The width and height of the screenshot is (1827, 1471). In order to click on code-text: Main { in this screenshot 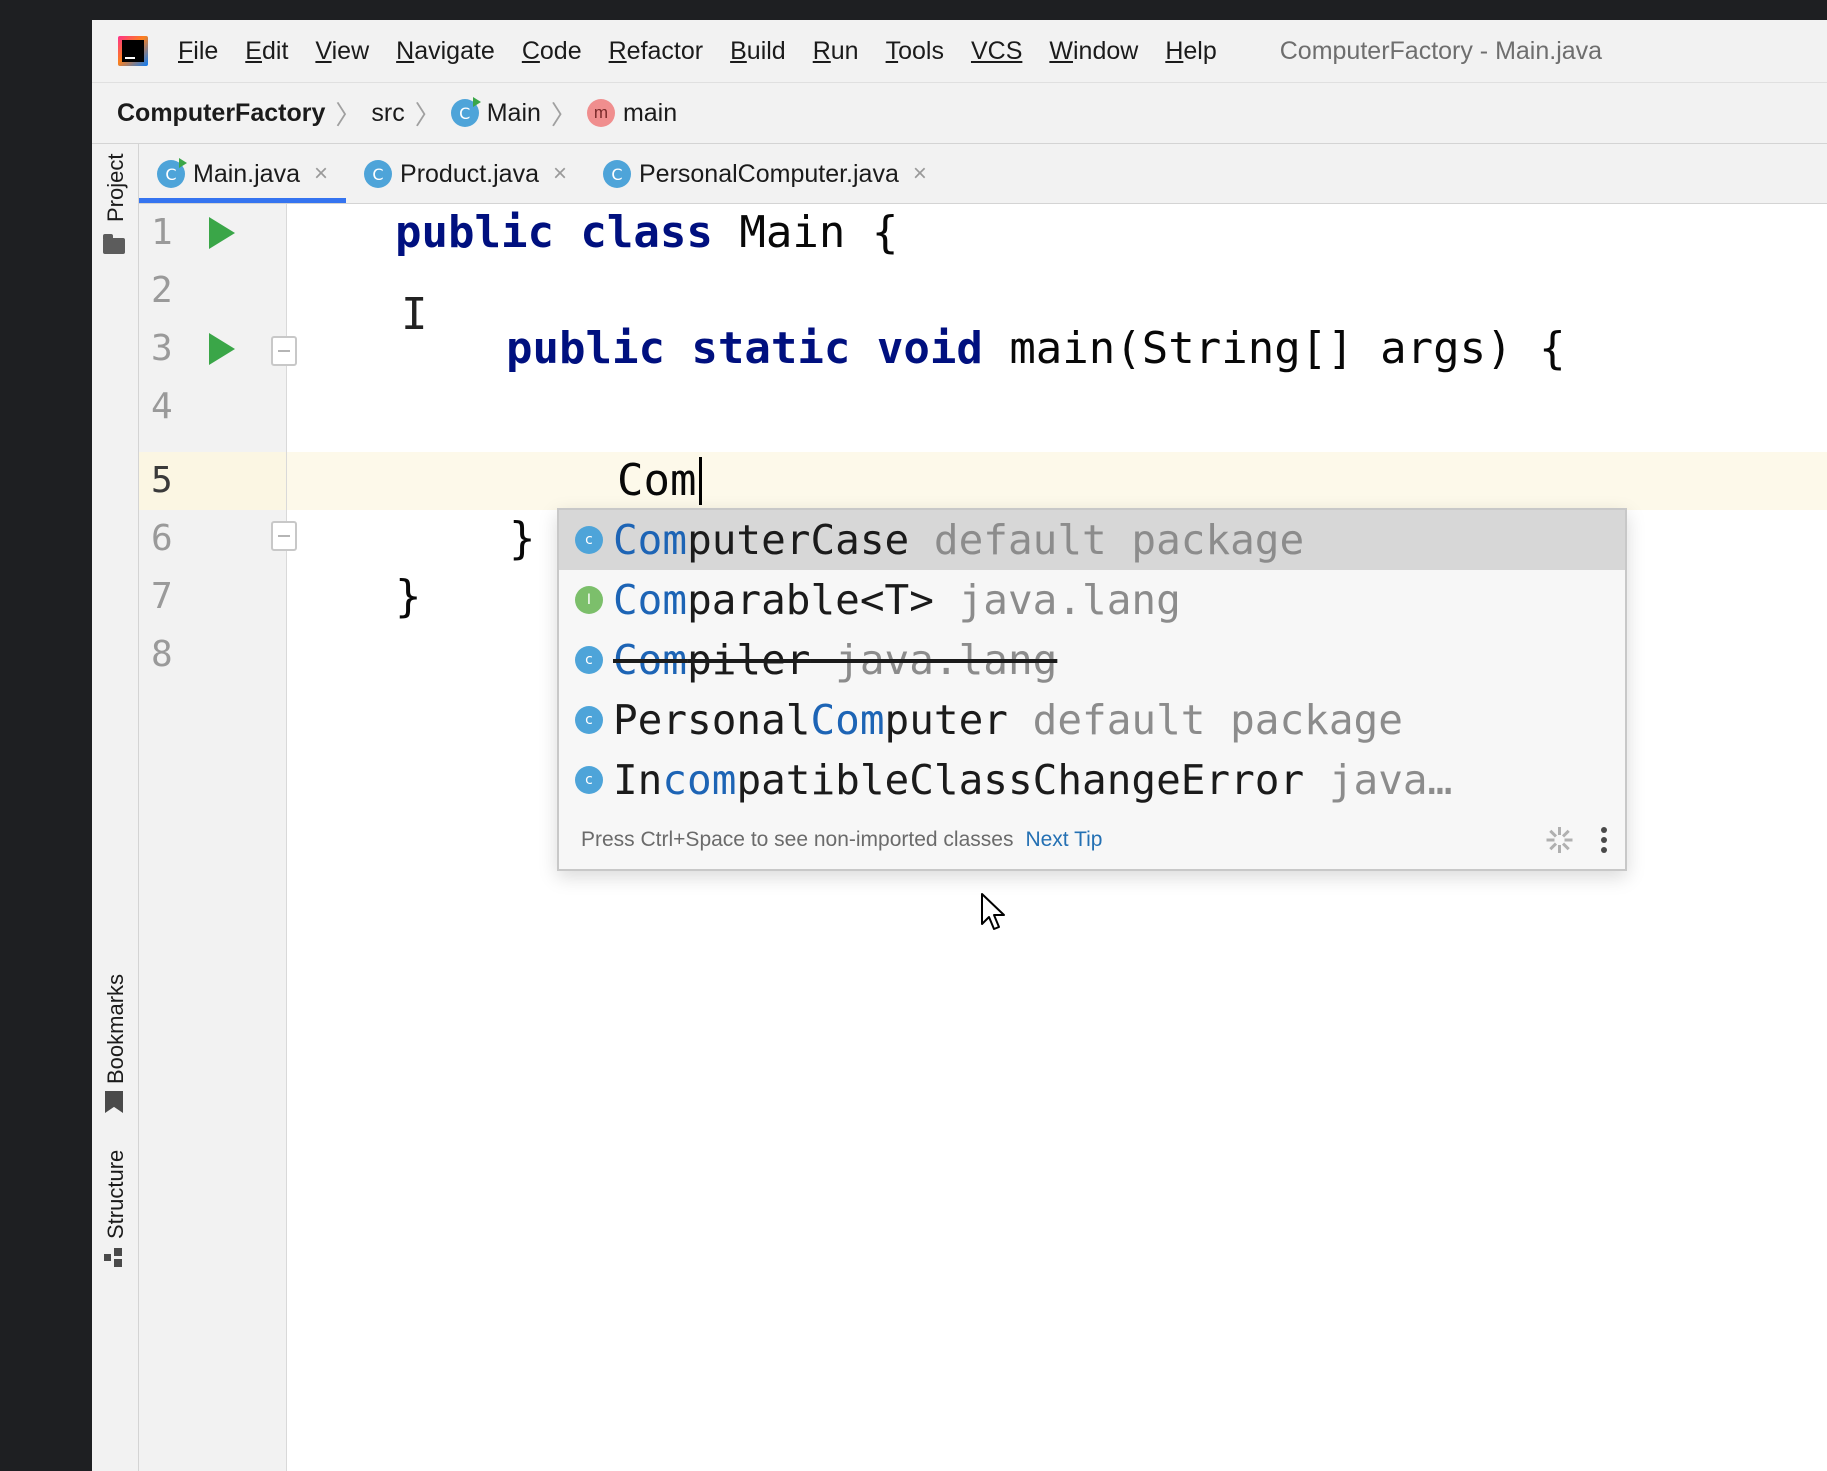, I will do `click(805, 232)`.